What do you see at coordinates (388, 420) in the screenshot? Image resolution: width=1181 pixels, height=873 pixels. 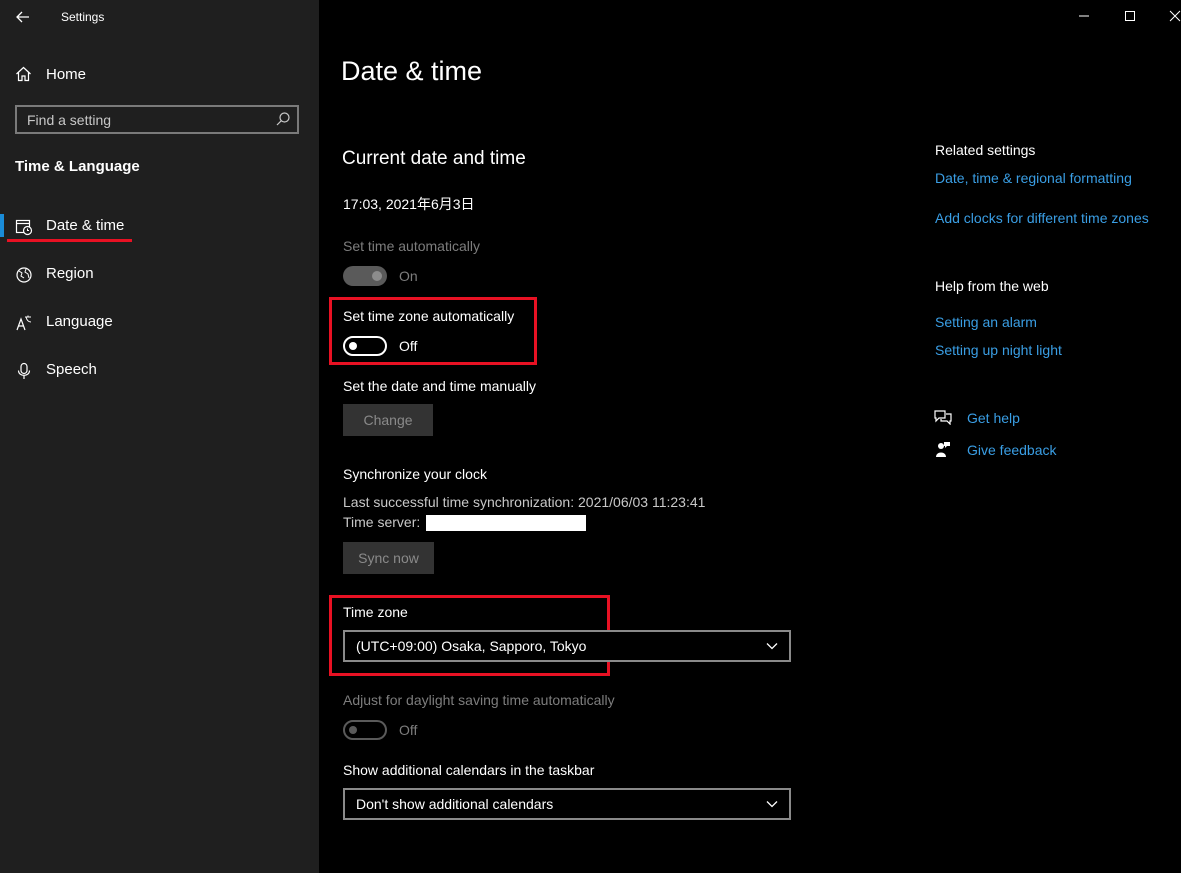 I see `change-button: Change` at bounding box center [388, 420].